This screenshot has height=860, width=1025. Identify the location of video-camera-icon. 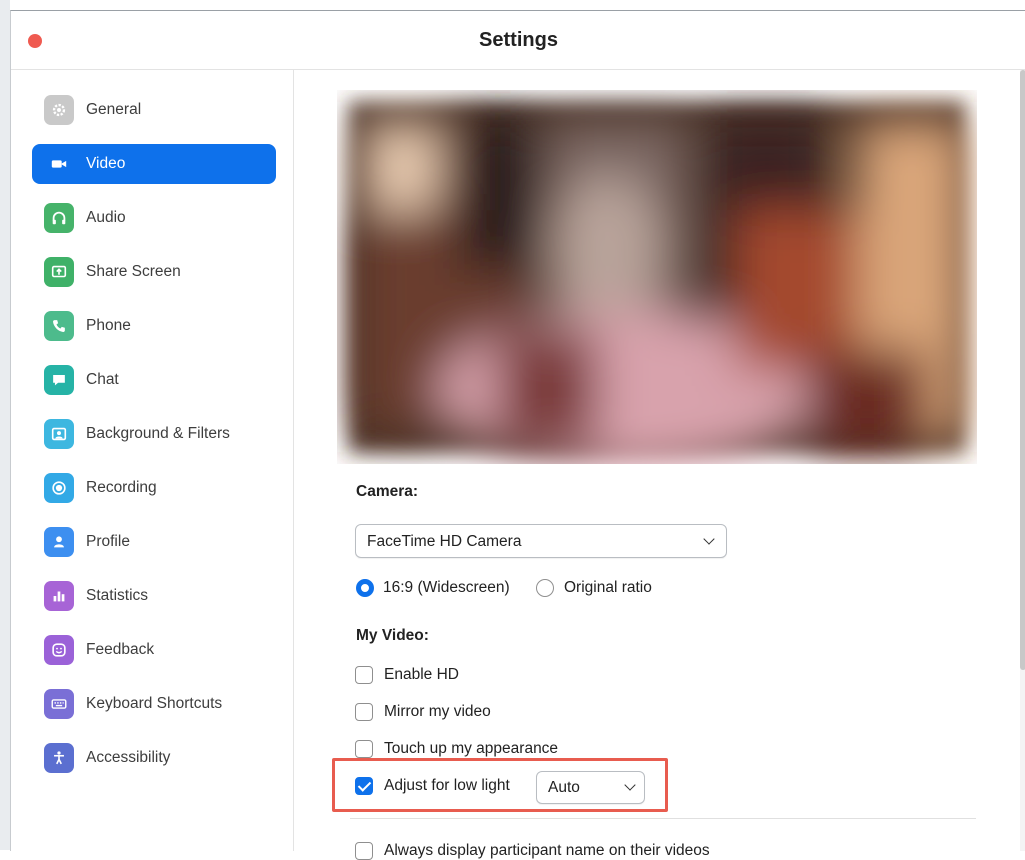
(59, 164).